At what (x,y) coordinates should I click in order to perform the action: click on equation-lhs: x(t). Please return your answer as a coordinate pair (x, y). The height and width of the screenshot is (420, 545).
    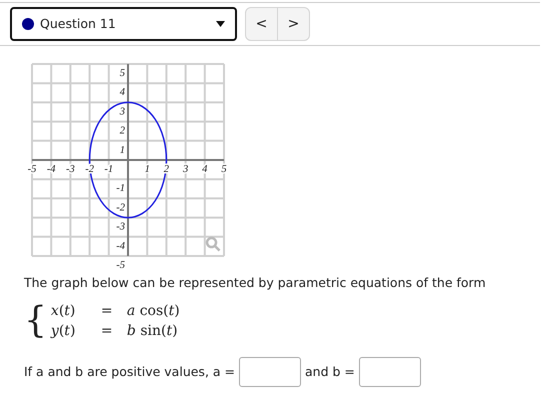
    Looking at the image, I should click on (63, 311).